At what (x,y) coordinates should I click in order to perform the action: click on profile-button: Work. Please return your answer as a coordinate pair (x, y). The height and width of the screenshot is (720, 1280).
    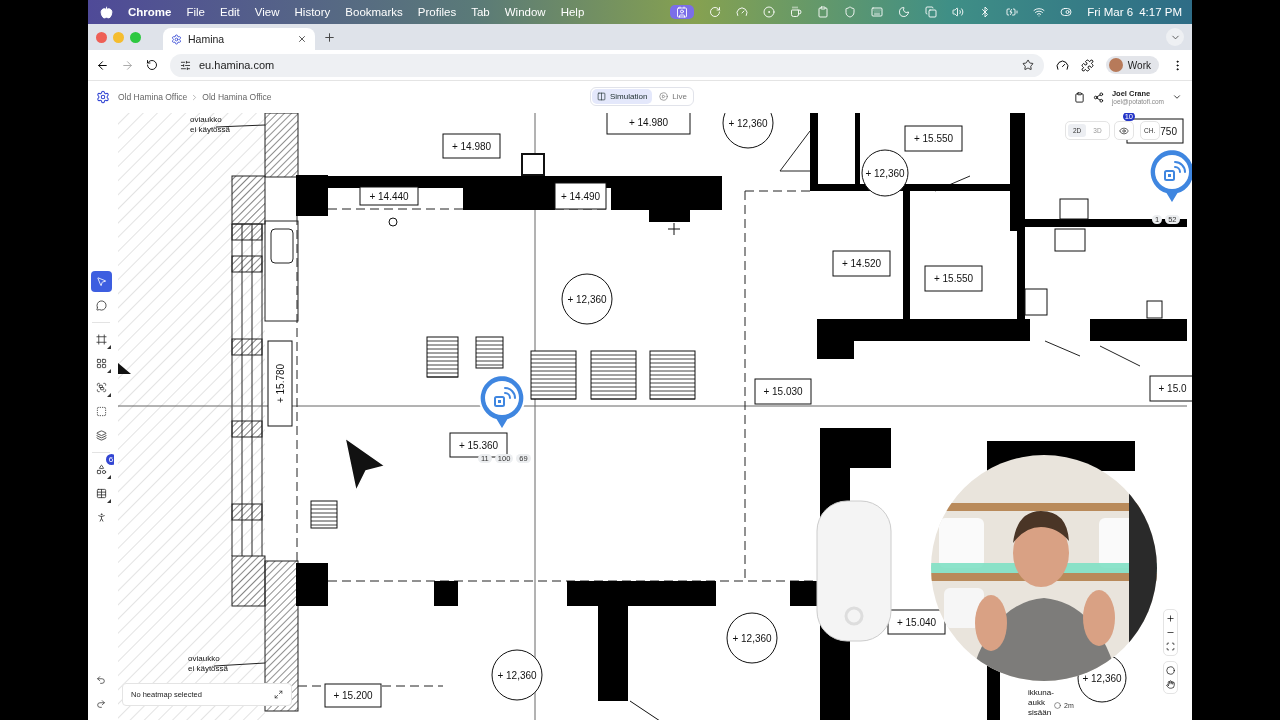
    Looking at the image, I should click on (1132, 65).